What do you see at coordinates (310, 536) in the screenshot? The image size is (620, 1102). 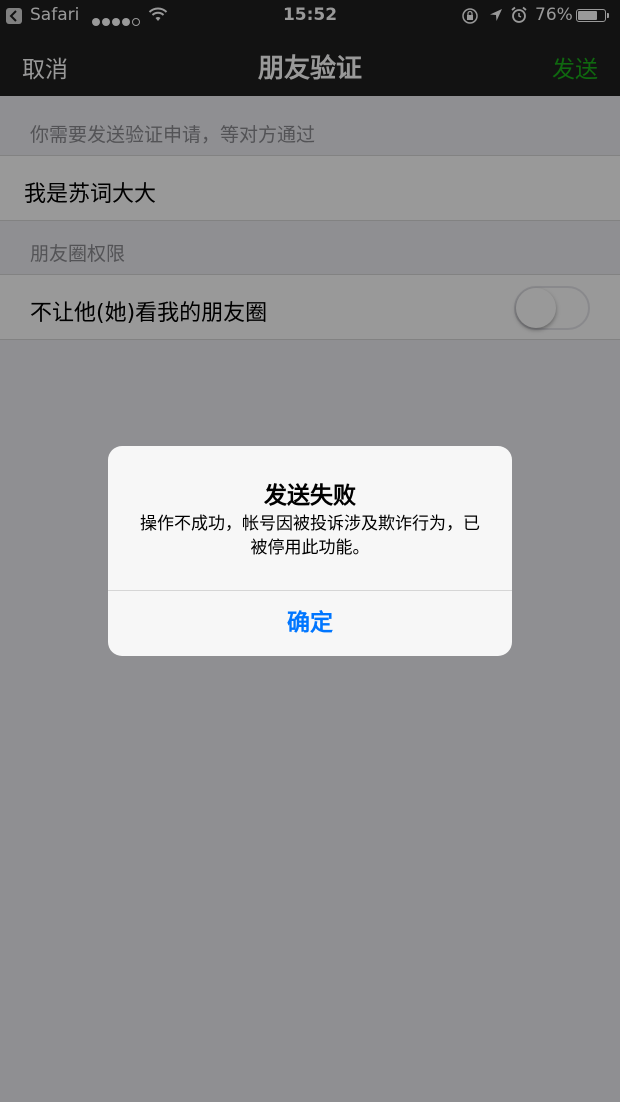 I see `alert-message: 操作不成功，帐号因被投诉涉及欺诈行为，已被停用此功能。` at bounding box center [310, 536].